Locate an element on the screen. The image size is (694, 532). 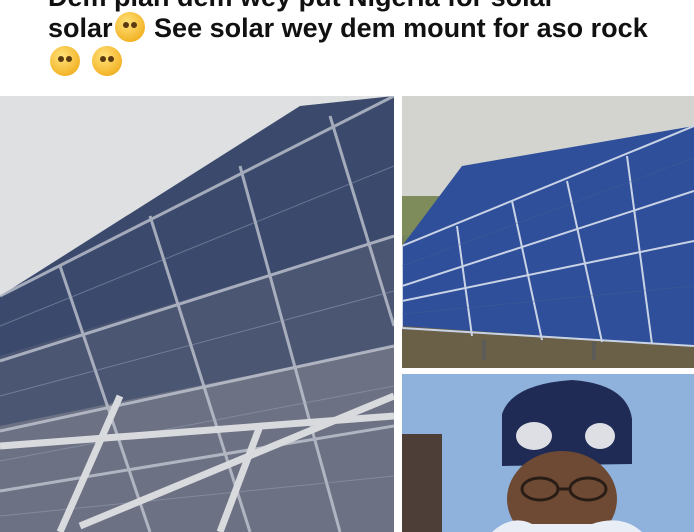
loudly-crying-face-icon is located at coordinates (106, 61).